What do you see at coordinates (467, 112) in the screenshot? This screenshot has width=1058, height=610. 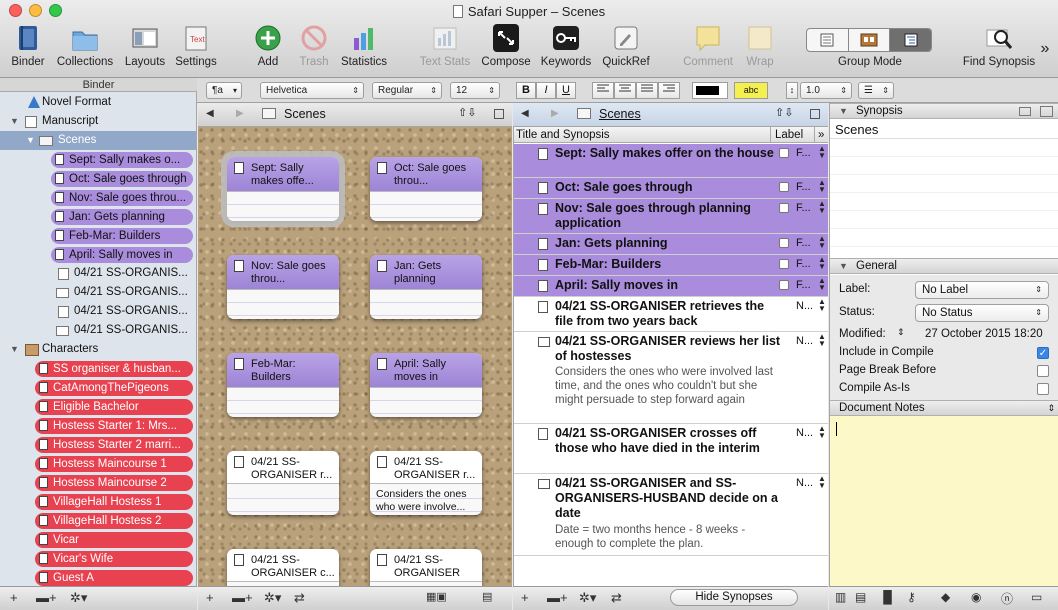 I see `up-down-arrows-icon: ⇧⇩` at bounding box center [467, 112].